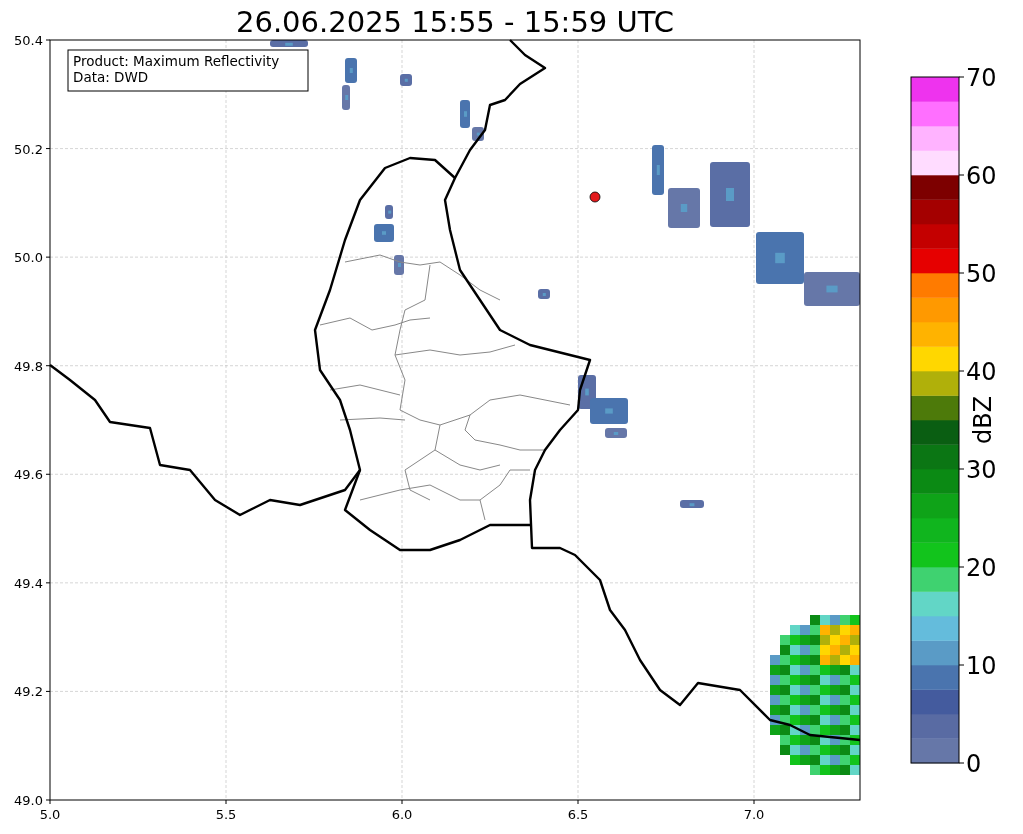 The height and width of the screenshot is (834, 1023). Describe the element at coordinates (578, 814) in the screenshot. I see `x-tick-label: 6.5` at that location.